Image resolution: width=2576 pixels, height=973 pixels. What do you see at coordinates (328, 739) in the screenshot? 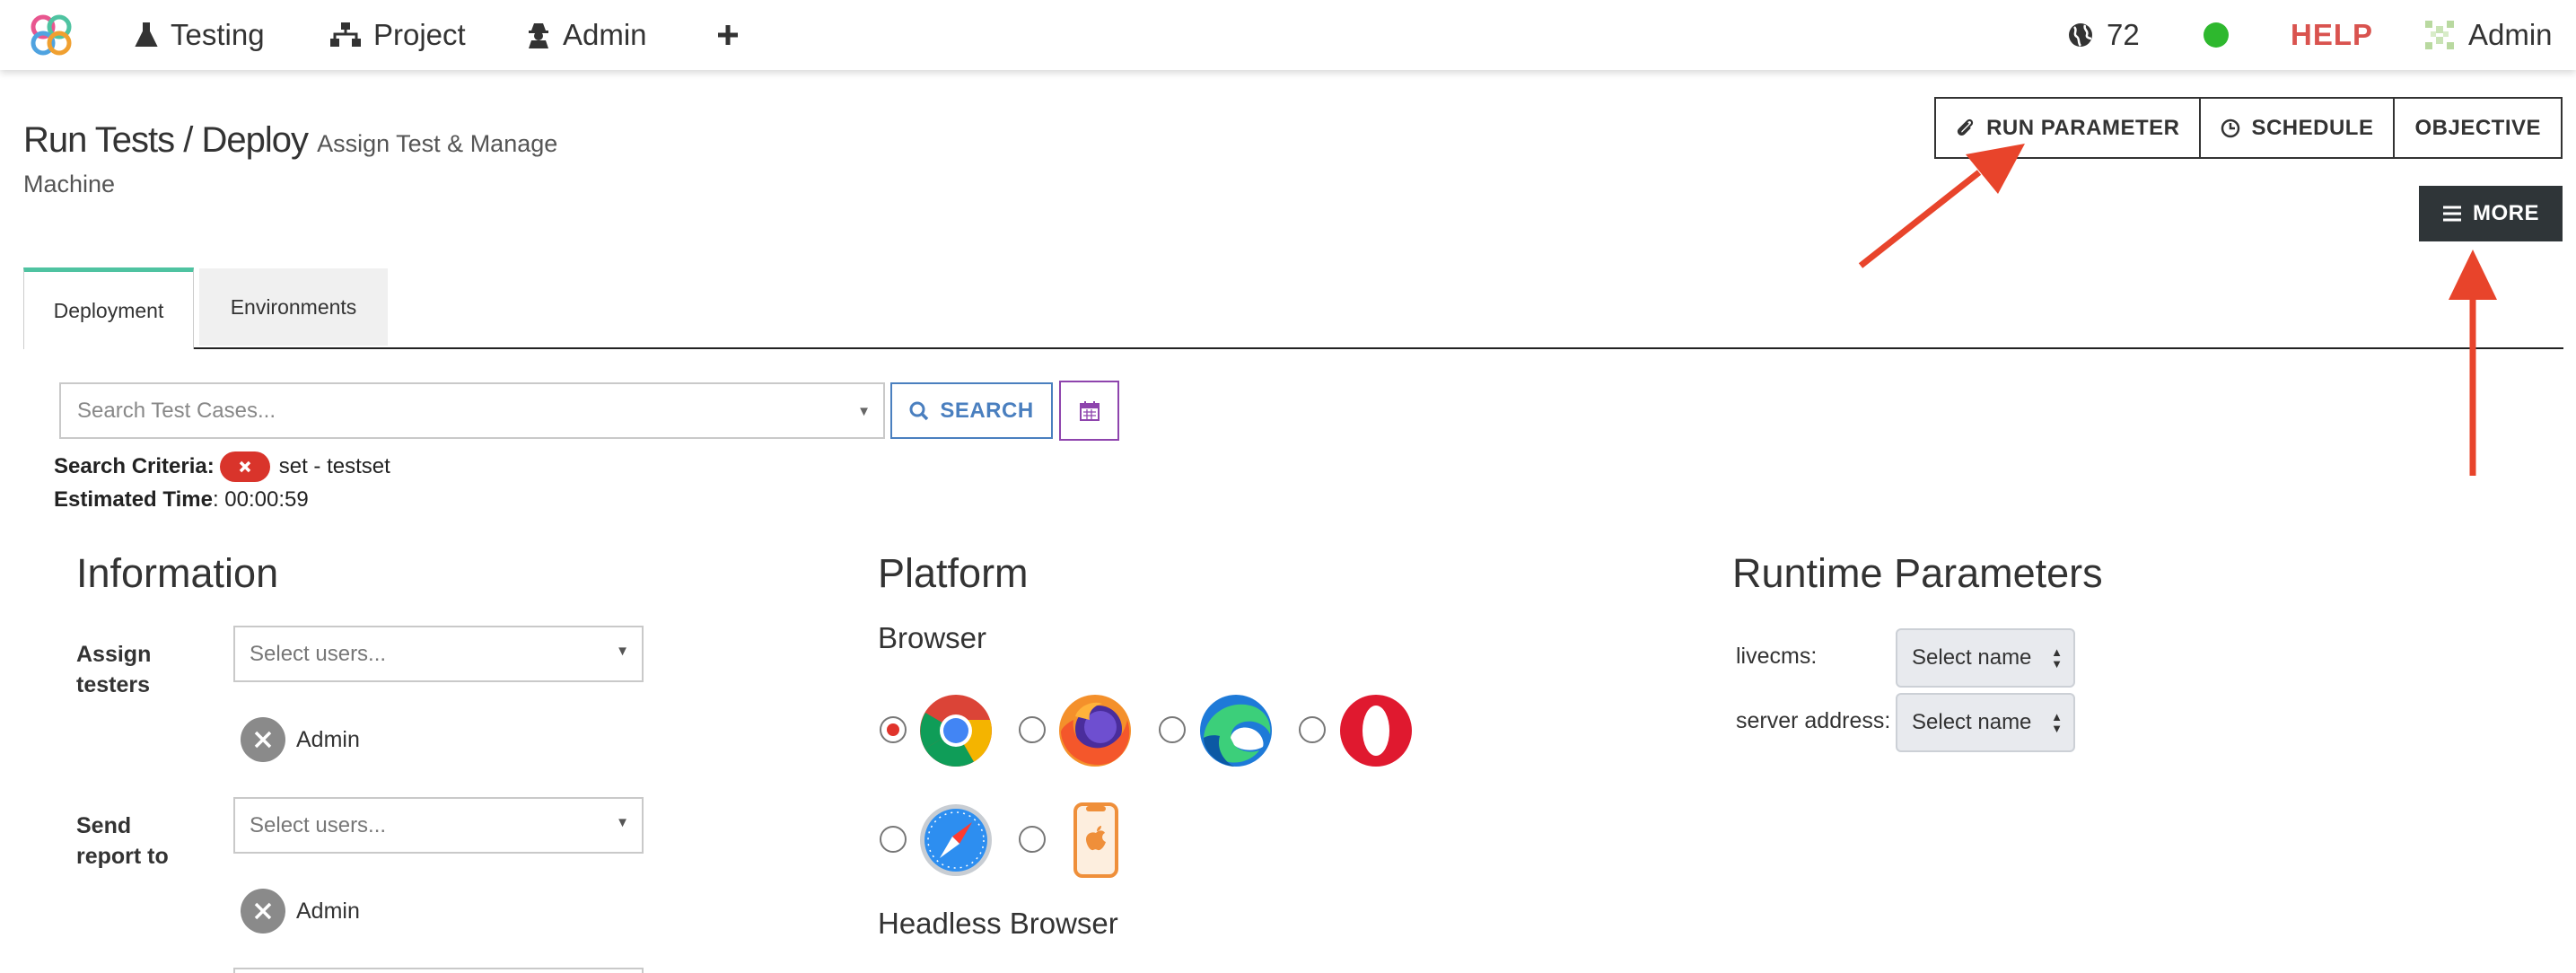
I see `assigned-user-name: Admin` at bounding box center [328, 739].